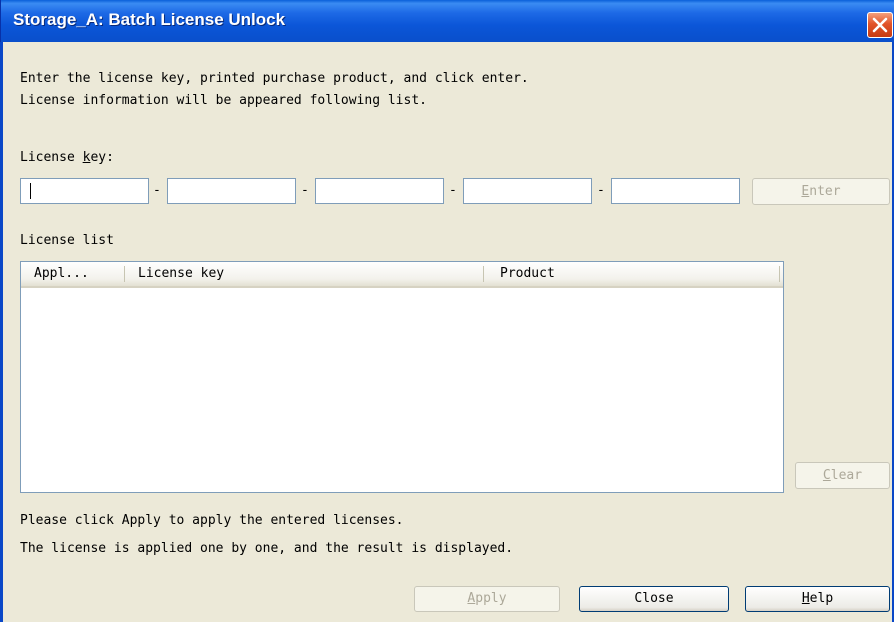  I want to click on apply-button: Apply, so click(487, 599).